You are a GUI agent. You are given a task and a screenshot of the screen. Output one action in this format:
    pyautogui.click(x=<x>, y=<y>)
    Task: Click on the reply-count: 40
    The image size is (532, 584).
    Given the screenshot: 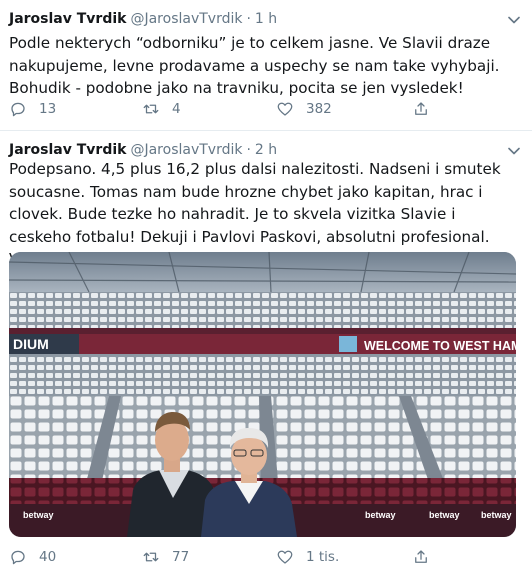 What is the action you would take?
    pyautogui.click(x=48, y=557)
    